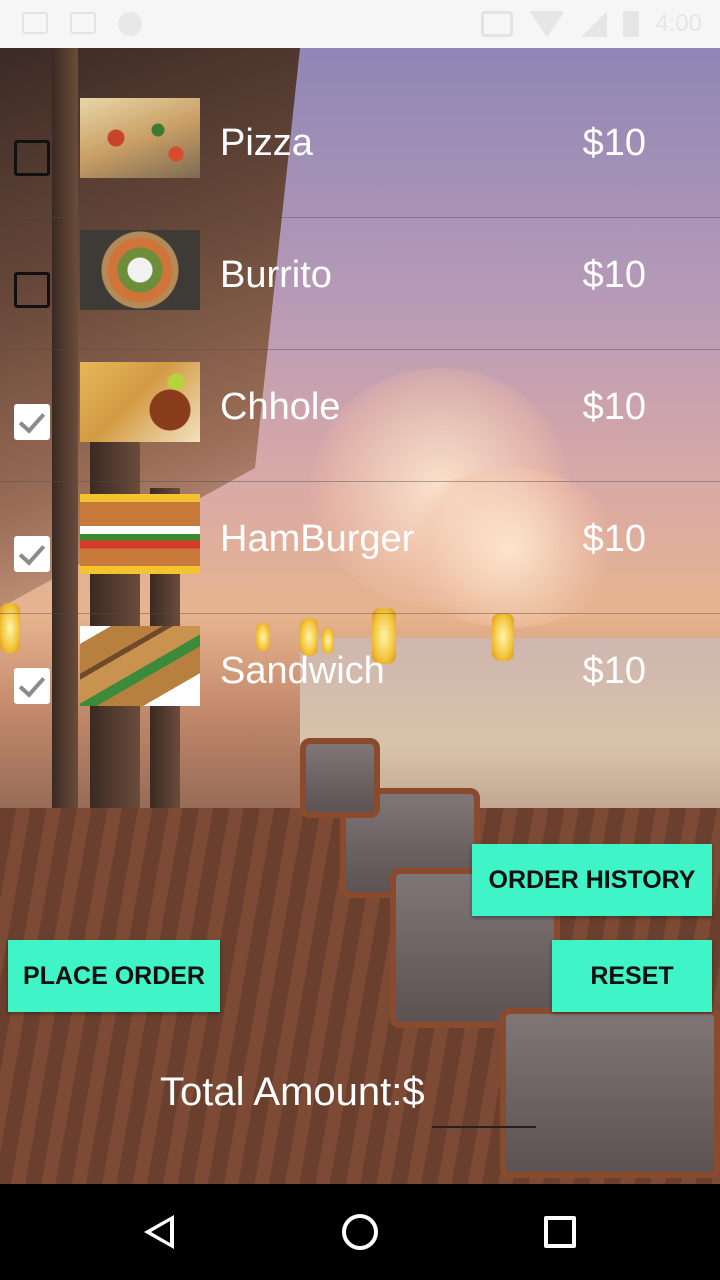 This screenshot has width=720, height=1280. I want to click on menu-item-chhole: Chhole $10, so click(360, 416).